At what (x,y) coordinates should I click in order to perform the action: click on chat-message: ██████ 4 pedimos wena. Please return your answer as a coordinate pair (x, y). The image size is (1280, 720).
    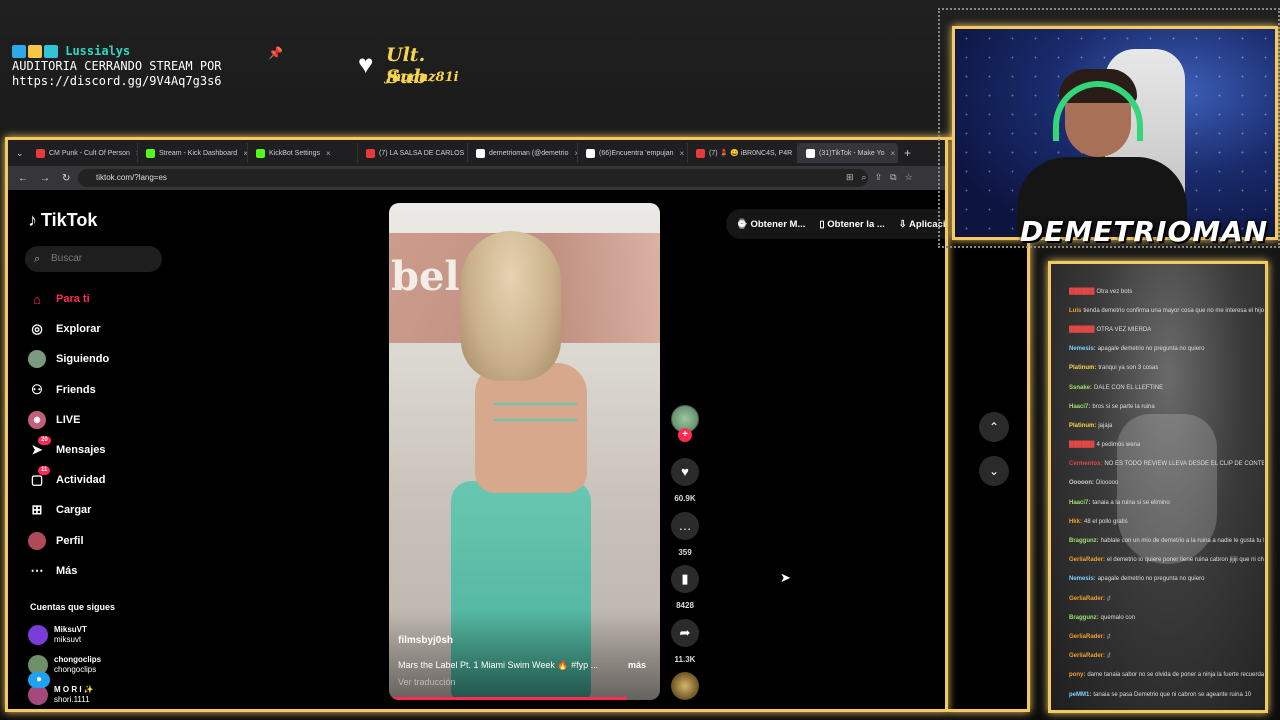
    Looking at the image, I should click on (1166, 445).